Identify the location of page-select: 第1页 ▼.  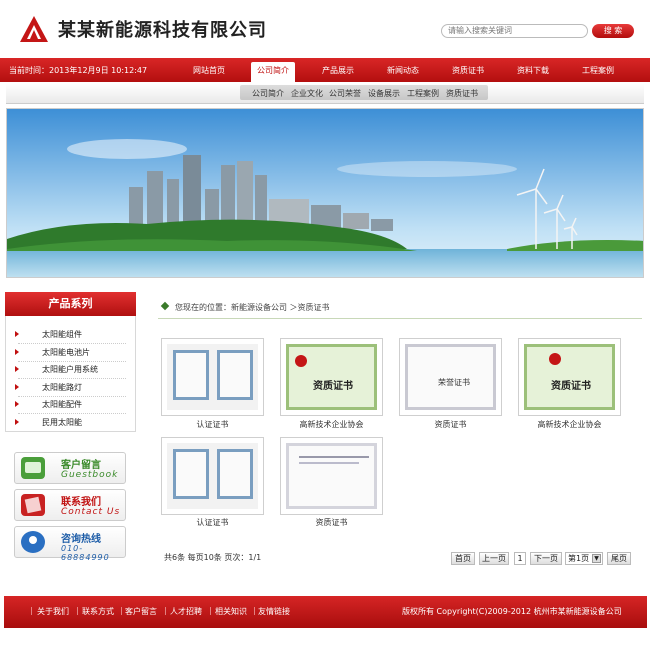
(584, 558).